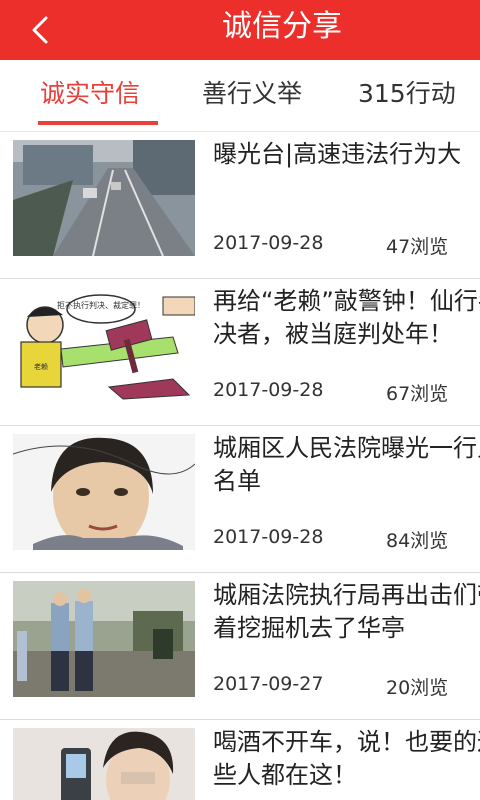  I want to click on article-title: 城厢区人民法院曝光一行人名单, so click(346, 464).